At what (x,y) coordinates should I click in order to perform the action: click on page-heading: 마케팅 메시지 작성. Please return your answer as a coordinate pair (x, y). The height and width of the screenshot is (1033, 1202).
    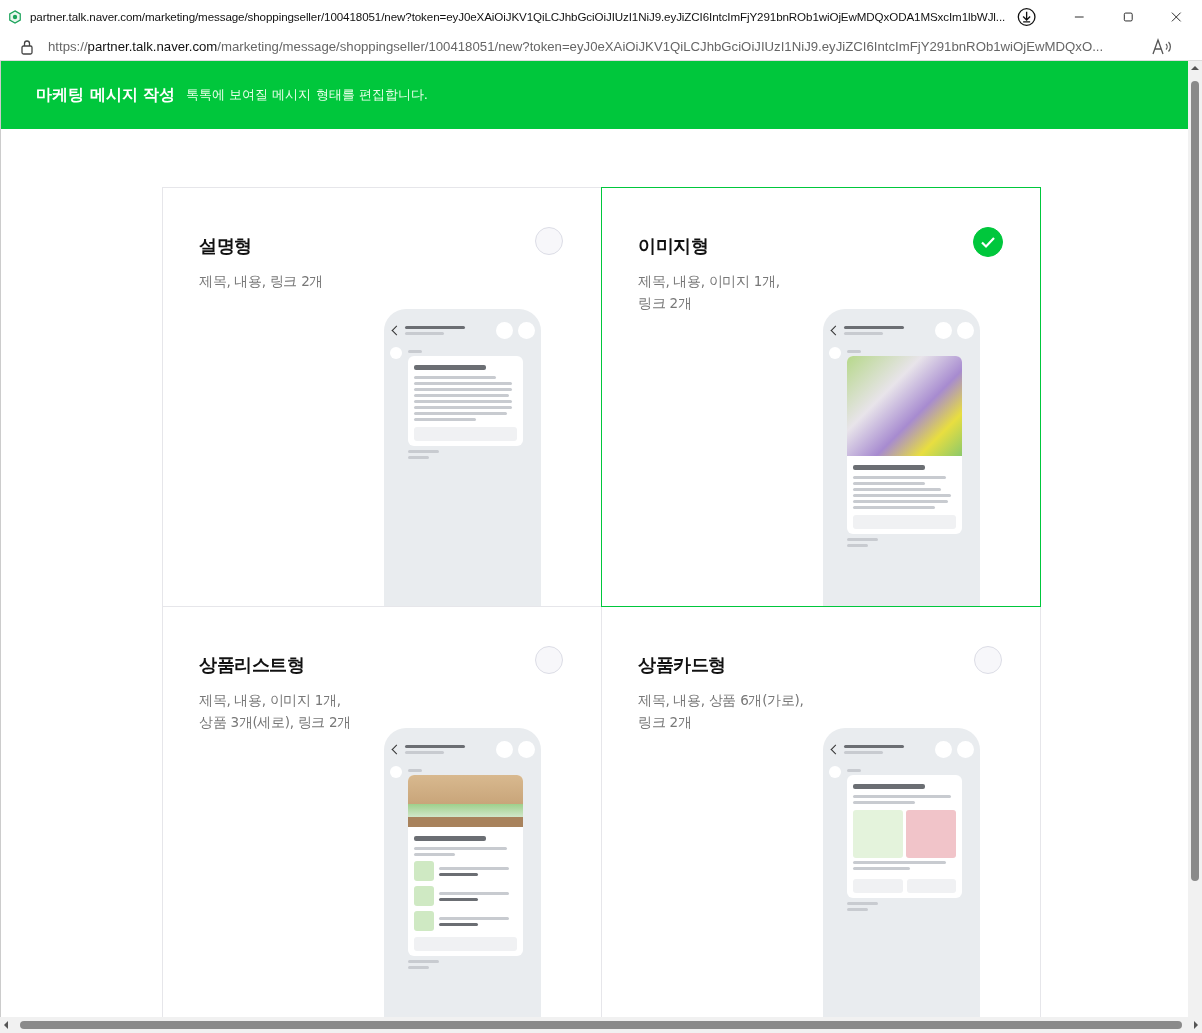
    Looking at the image, I should click on (106, 95).